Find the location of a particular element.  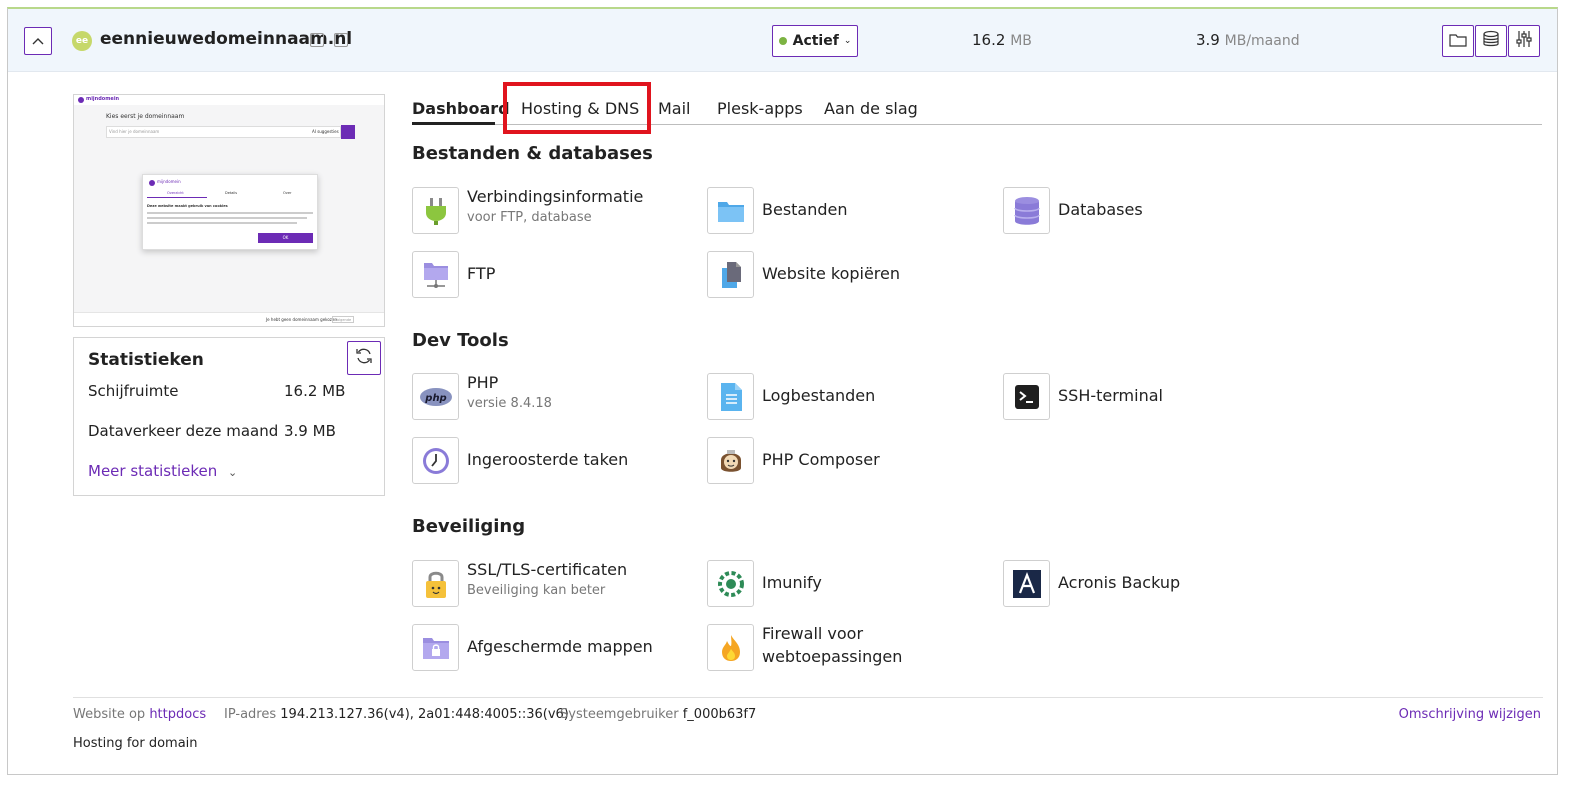

footer-website: Website op httpdocs is located at coordinates (139, 714).